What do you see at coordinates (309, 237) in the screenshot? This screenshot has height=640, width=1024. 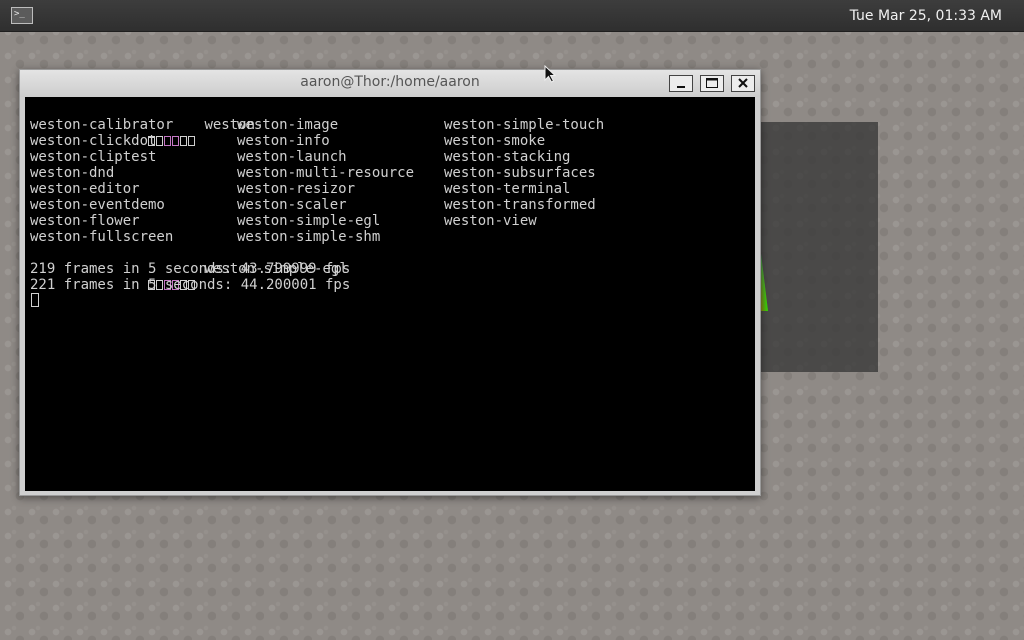 I see `completion-item: weston-simple-shm` at bounding box center [309, 237].